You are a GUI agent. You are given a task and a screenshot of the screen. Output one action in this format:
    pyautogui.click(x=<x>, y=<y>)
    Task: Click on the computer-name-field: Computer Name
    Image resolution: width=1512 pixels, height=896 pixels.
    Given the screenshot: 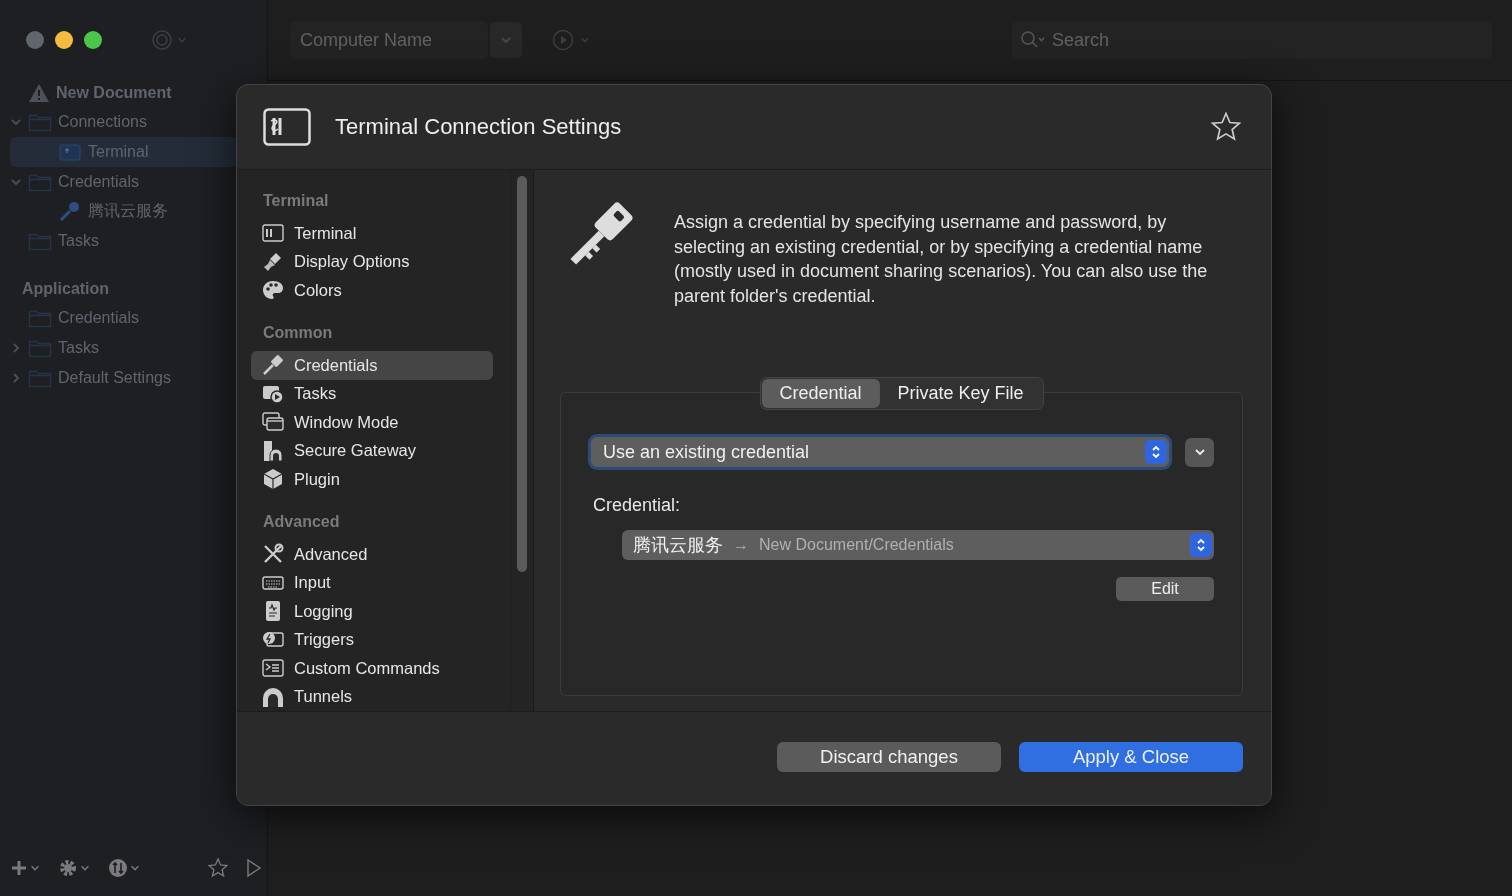 What is the action you would take?
    pyautogui.click(x=389, y=40)
    